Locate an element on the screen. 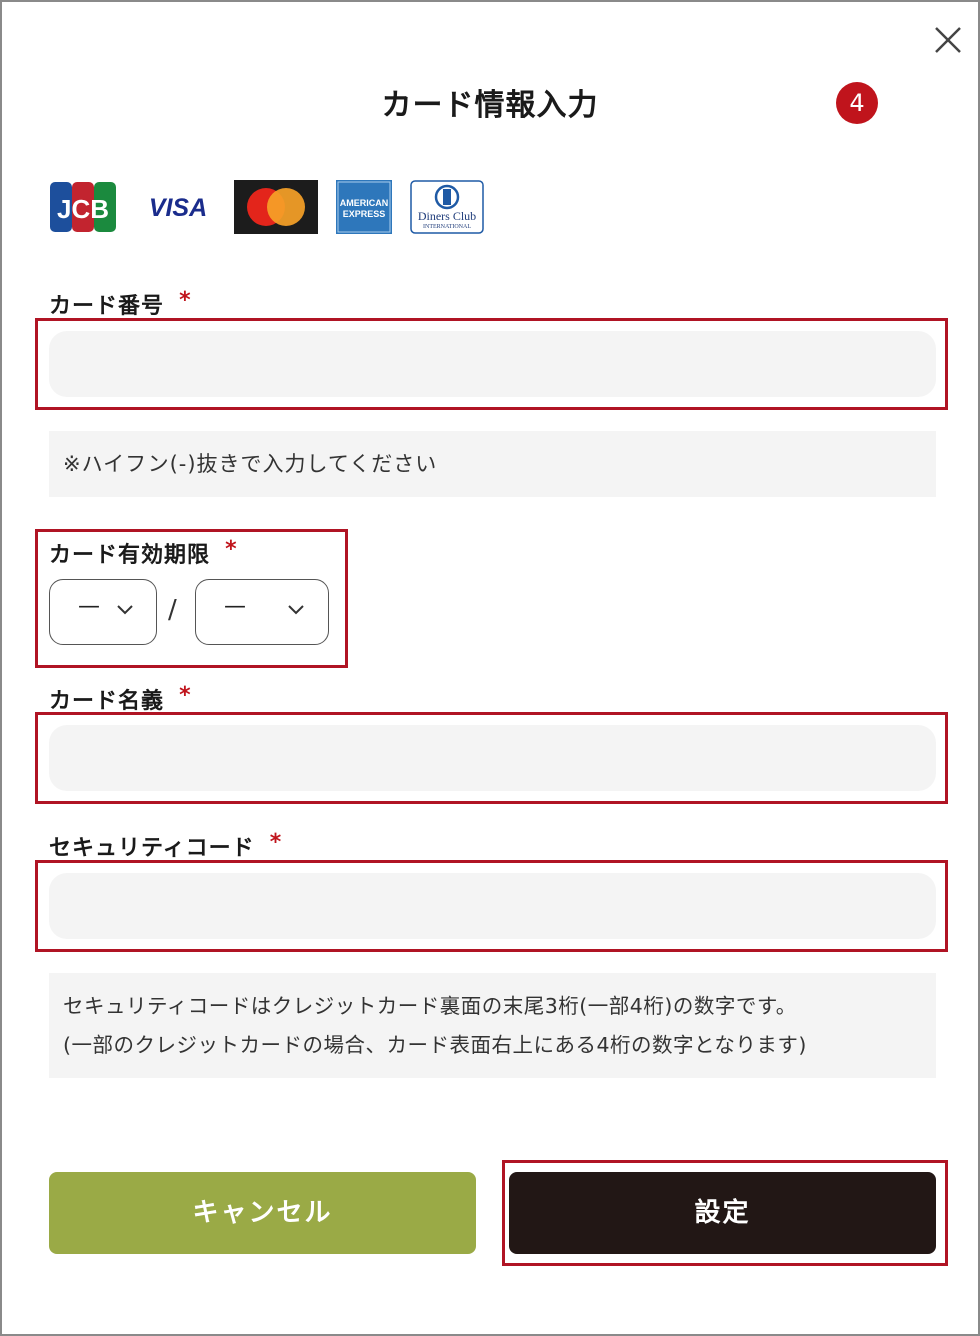  mastercard-logo is located at coordinates (276, 207).